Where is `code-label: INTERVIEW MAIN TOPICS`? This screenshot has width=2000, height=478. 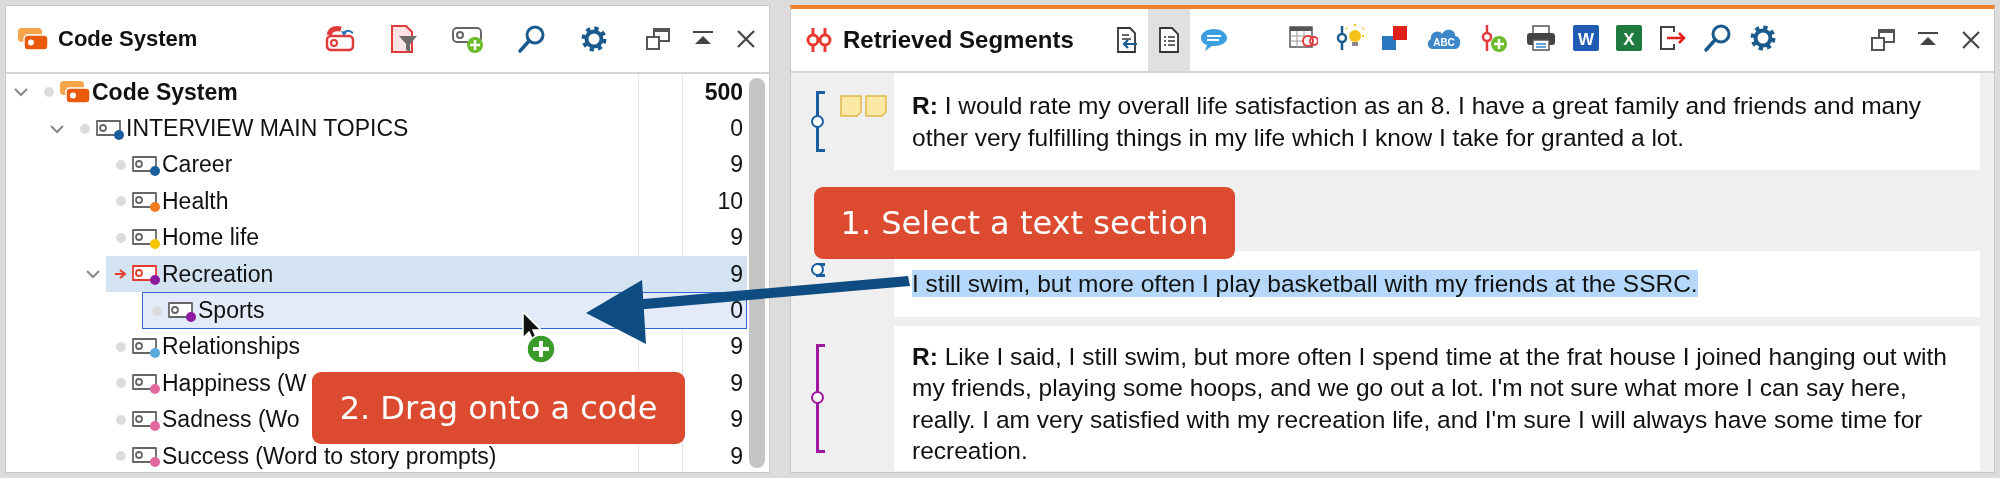
code-label: INTERVIEW MAIN TOPICS is located at coordinates (267, 129).